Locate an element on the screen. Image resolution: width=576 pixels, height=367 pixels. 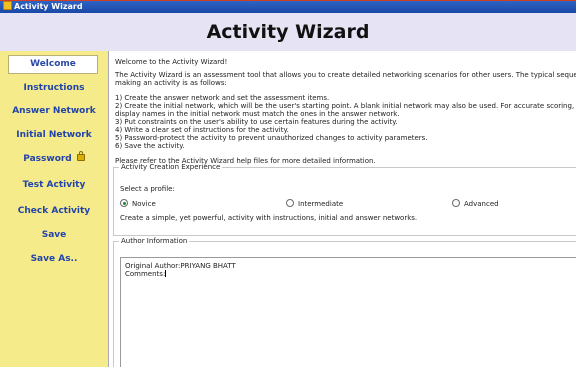
radio-novice: Novice is located at coordinates (138, 203).